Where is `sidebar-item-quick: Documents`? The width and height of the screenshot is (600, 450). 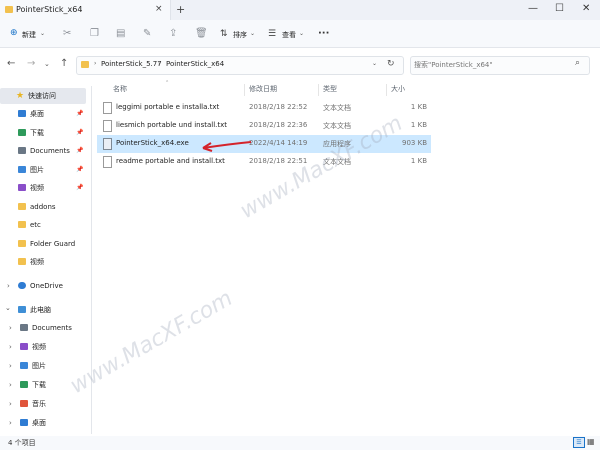 sidebar-item-quick: Documents is located at coordinates (44, 151).